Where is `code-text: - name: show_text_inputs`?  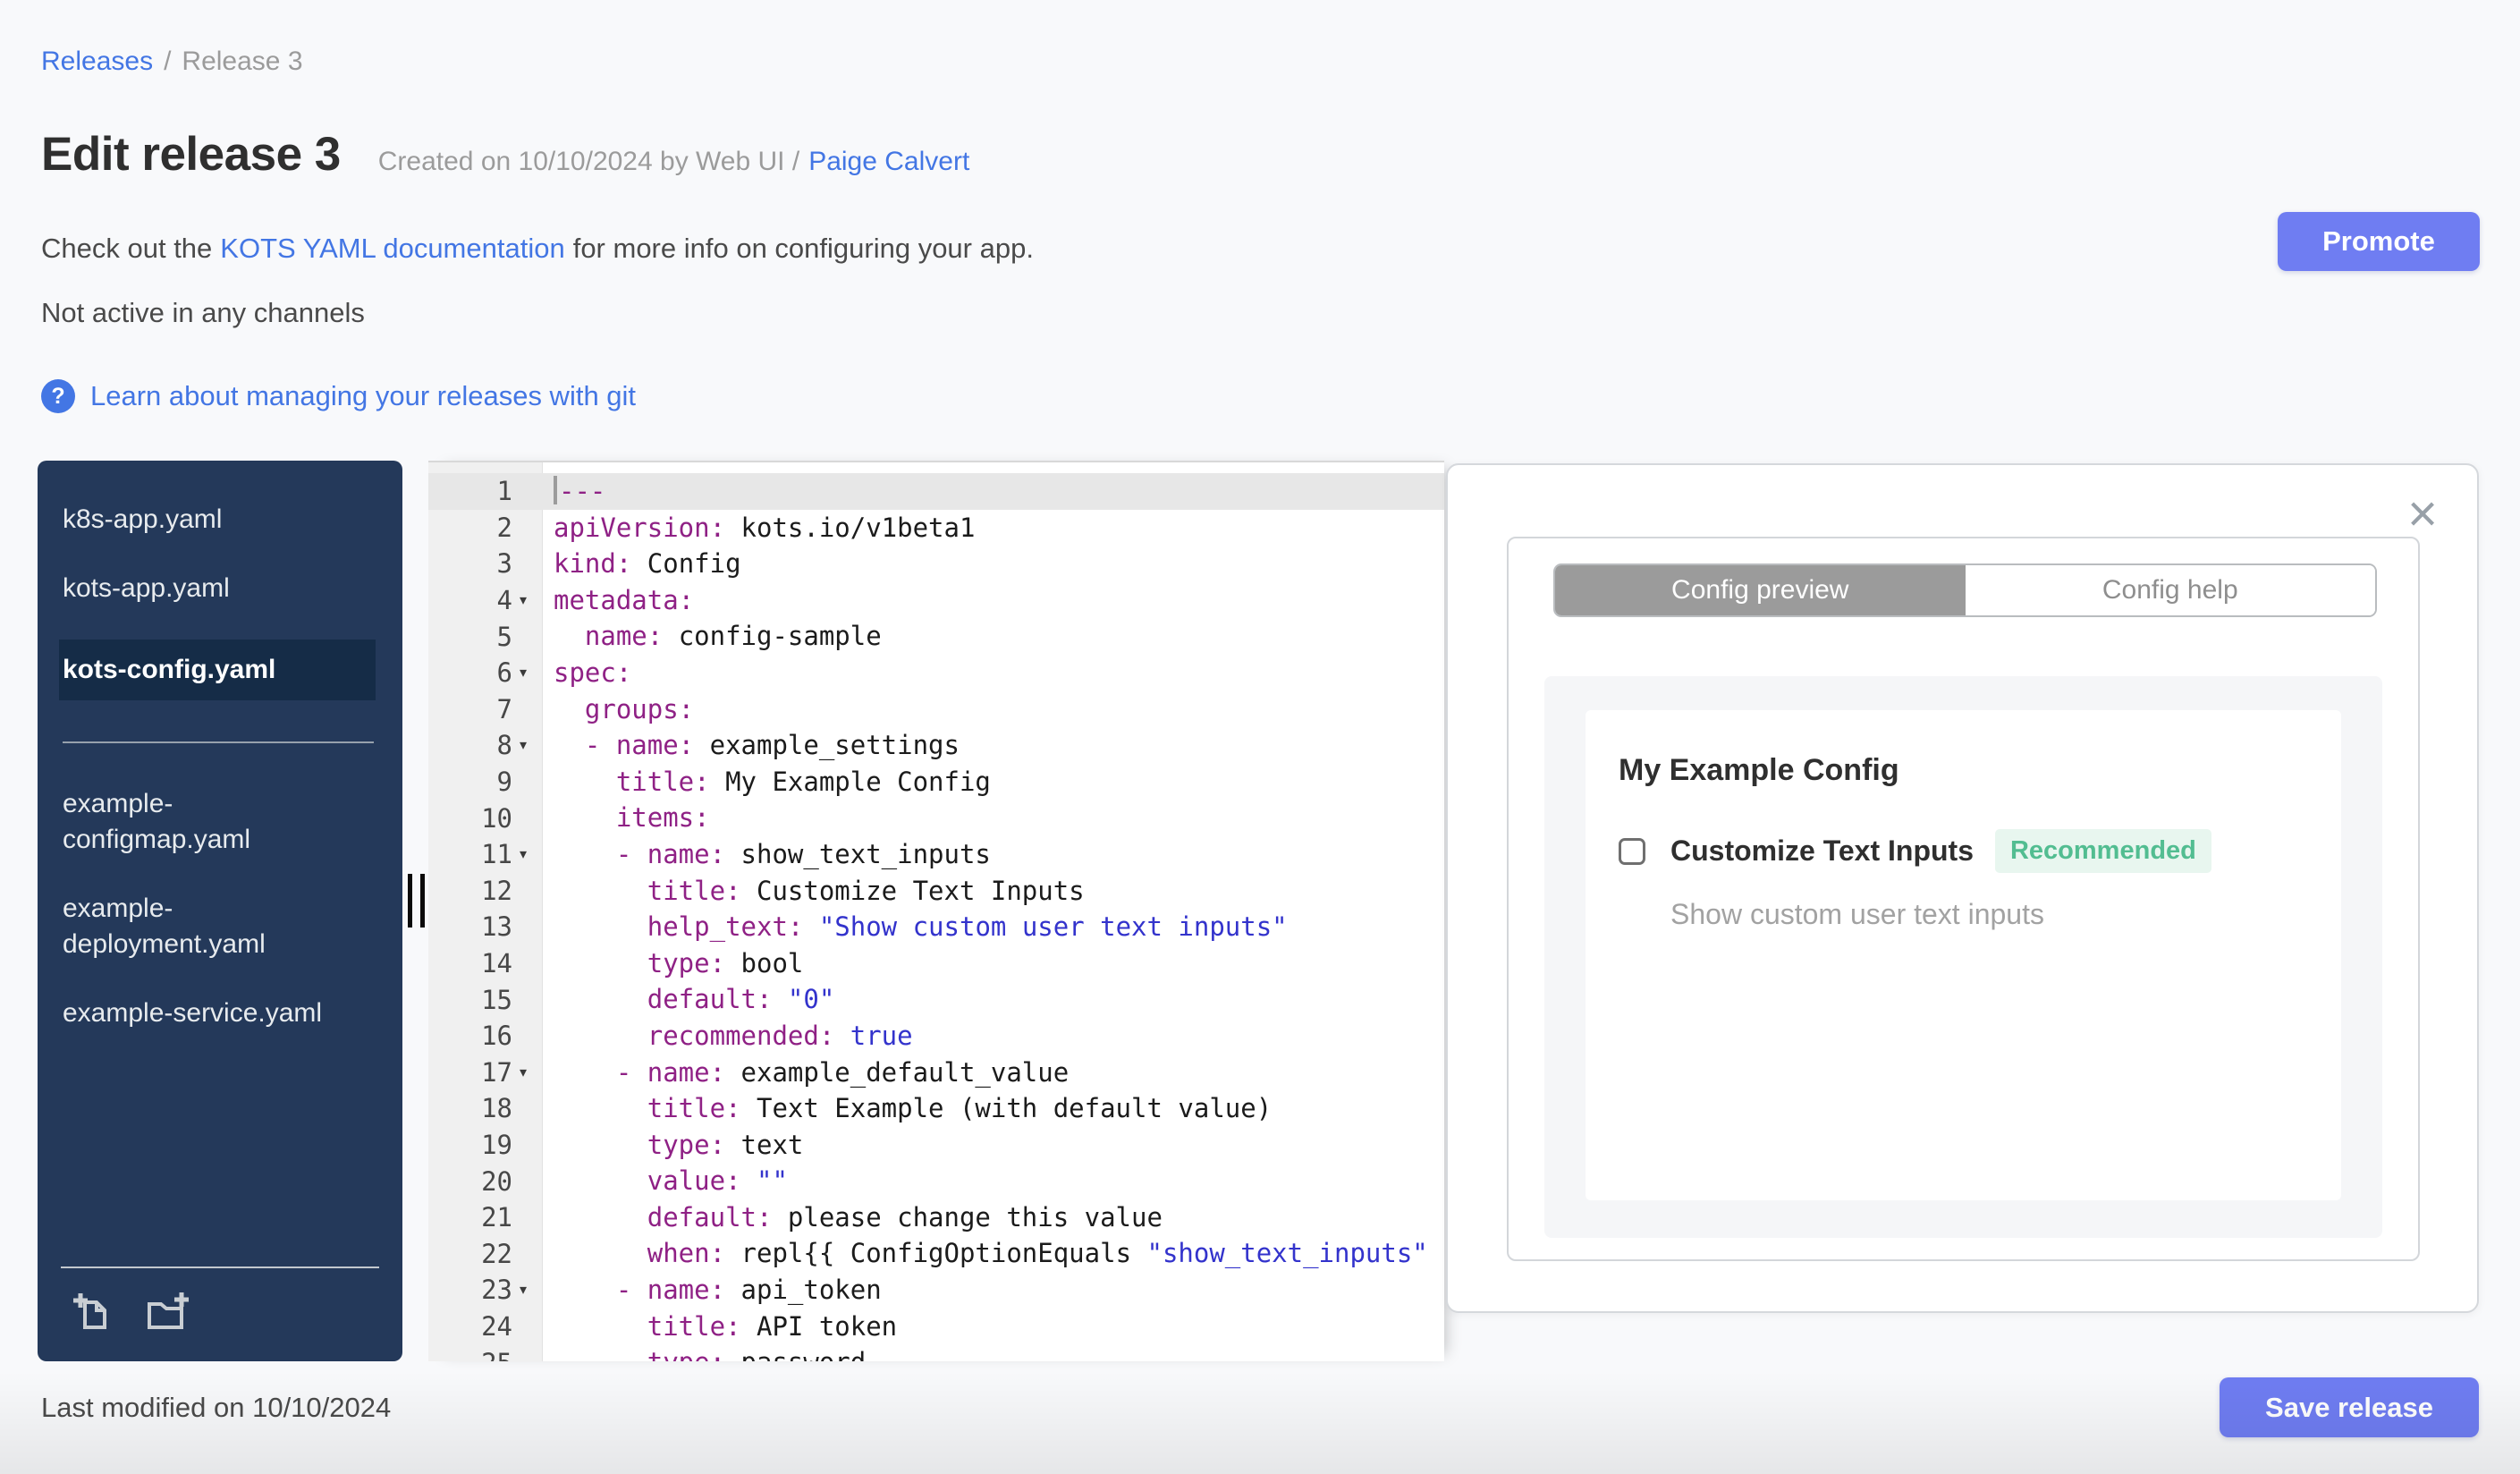 code-text: - name: show_text_inputs is located at coordinates (993, 854).